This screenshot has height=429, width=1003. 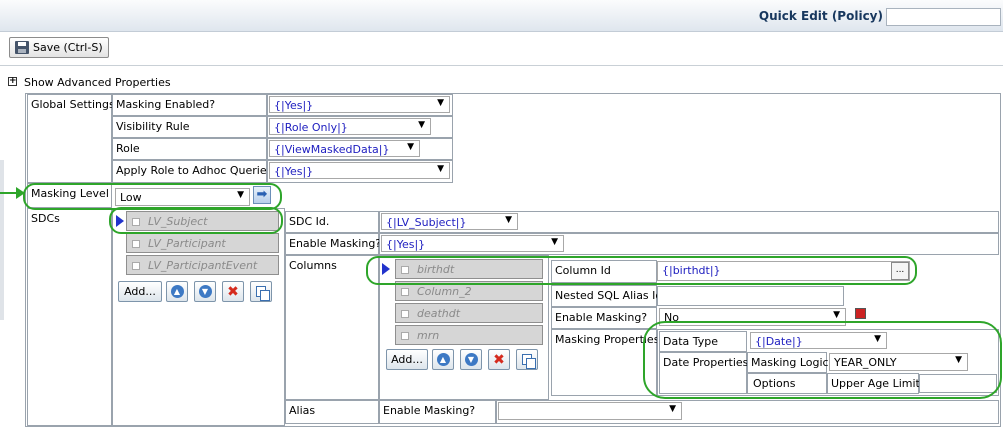 What do you see at coordinates (641, 270) in the screenshot?
I see `highlight-column-id` at bounding box center [641, 270].